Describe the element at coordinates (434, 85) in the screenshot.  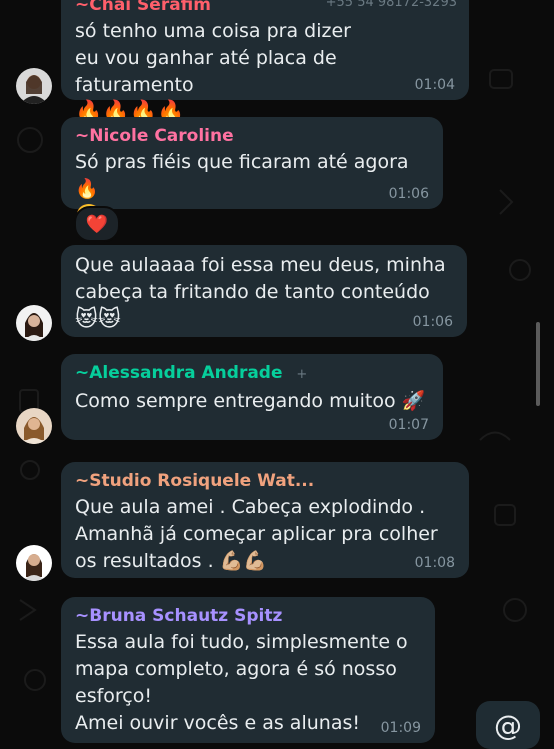
I see `message-time: 01:04` at that location.